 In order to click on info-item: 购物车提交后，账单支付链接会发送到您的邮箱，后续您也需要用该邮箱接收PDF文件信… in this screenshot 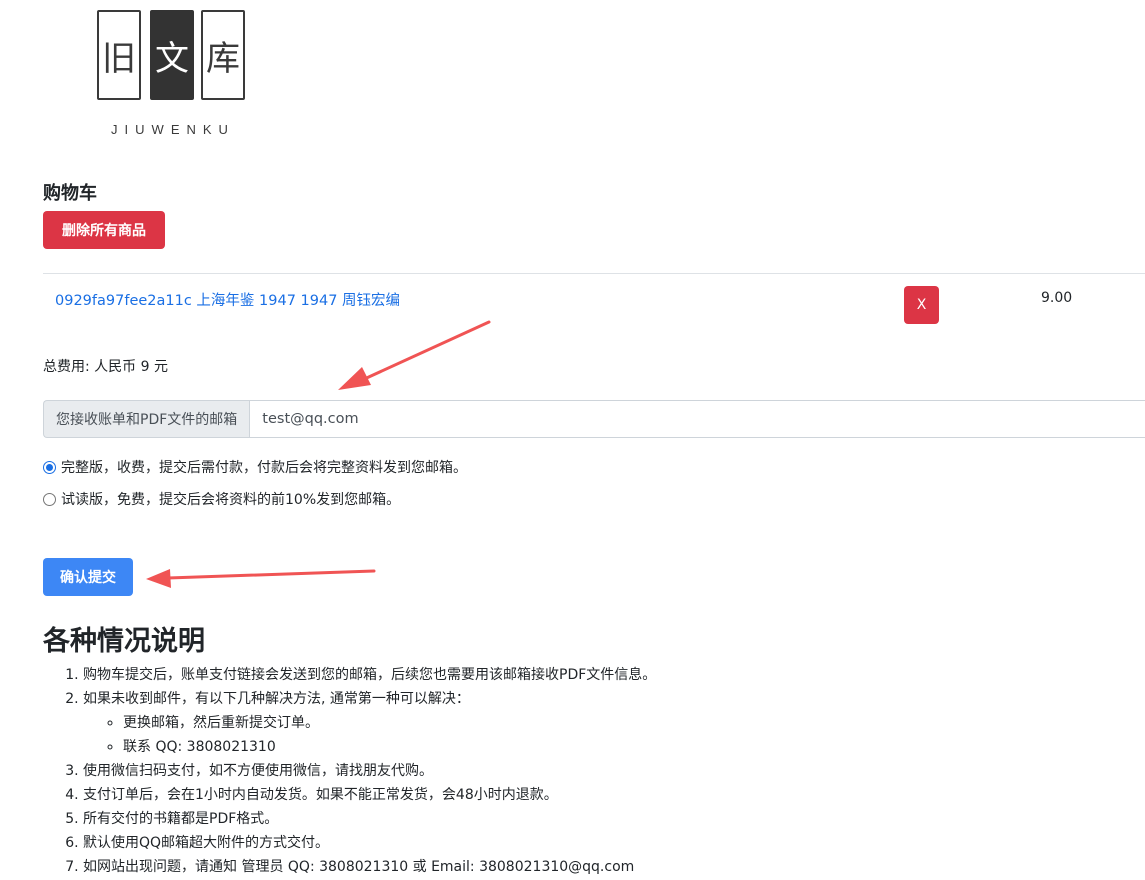, I will do `click(614, 675)`.